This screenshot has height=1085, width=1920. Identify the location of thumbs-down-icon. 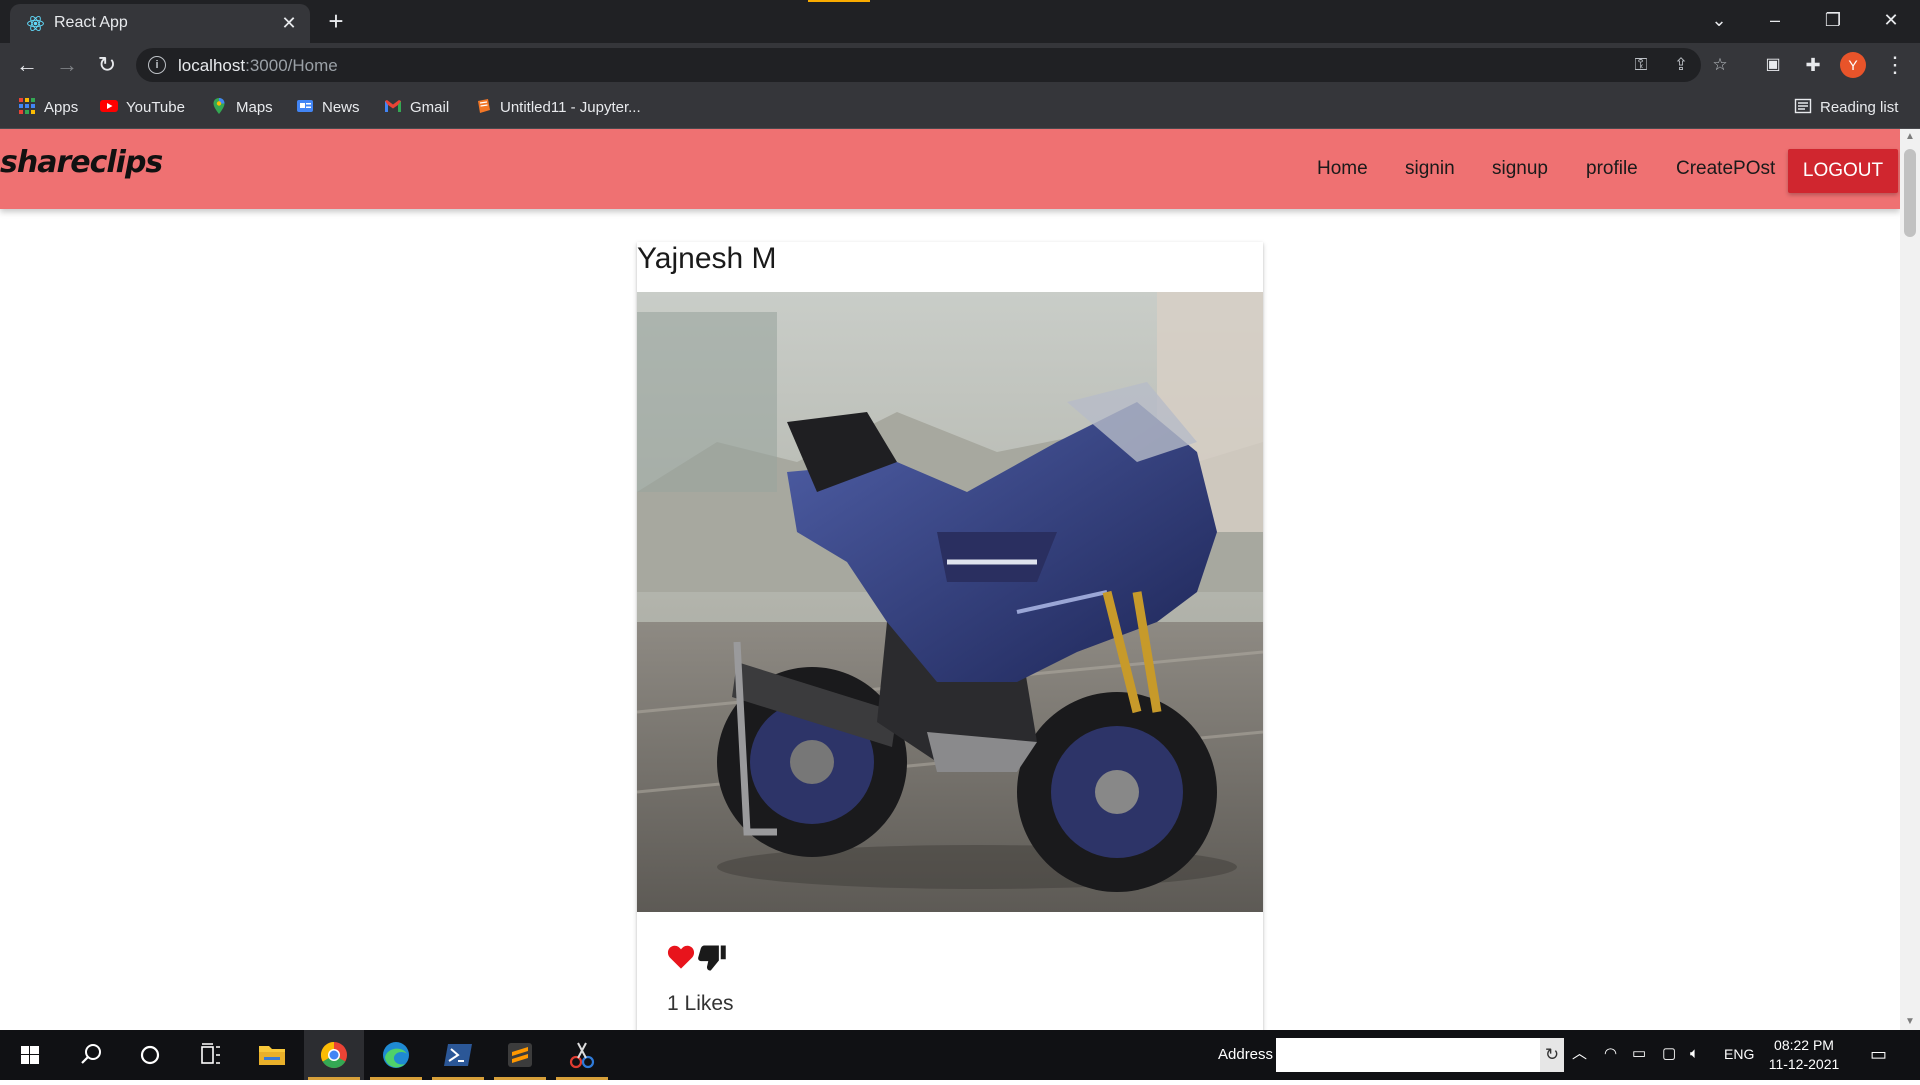
(712, 958).